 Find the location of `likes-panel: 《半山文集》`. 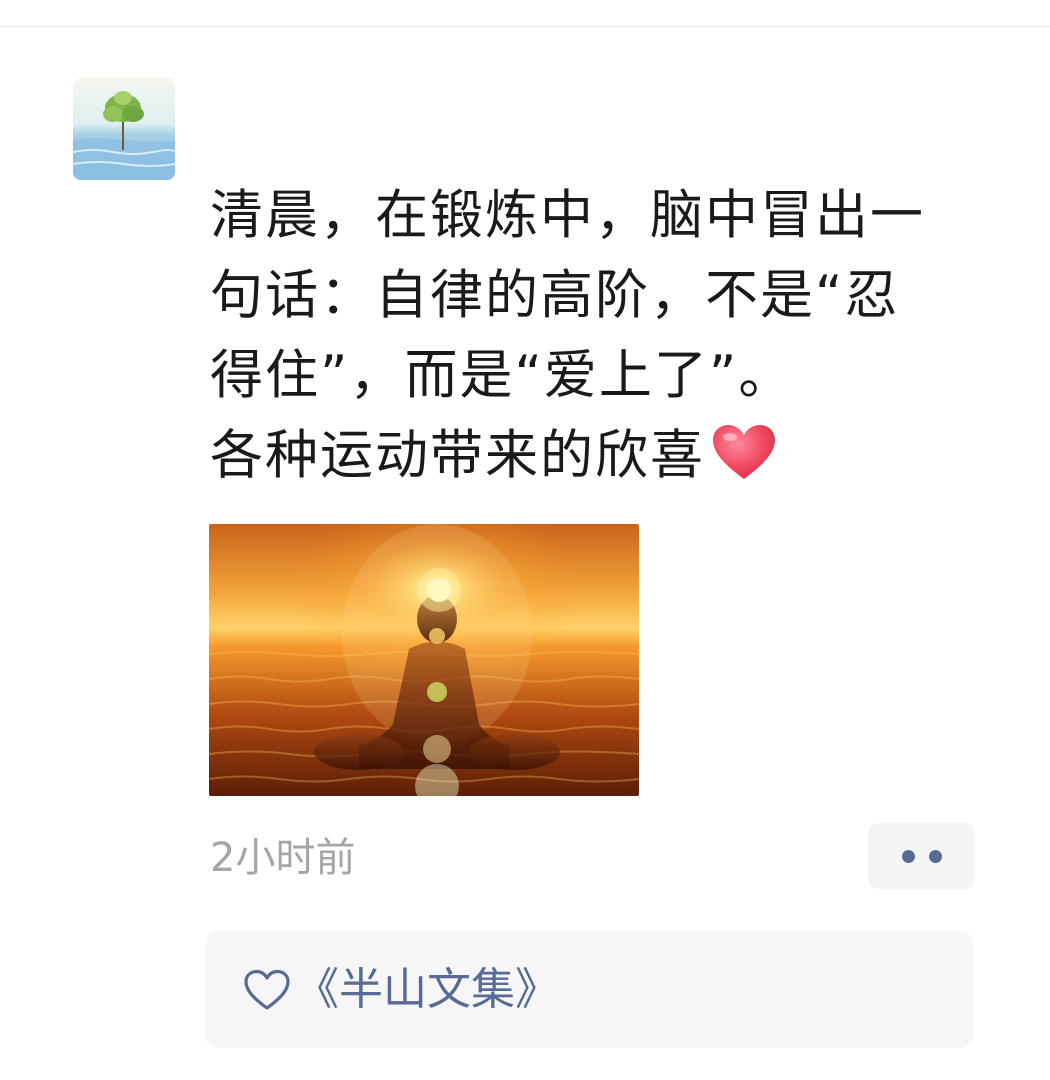

likes-panel: 《半山文集》 is located at coordinates (589, 989).